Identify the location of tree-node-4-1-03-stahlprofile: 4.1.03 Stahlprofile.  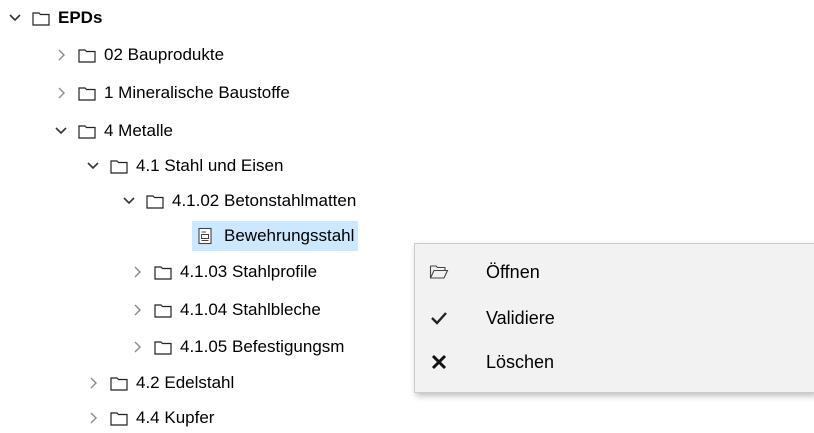
(222, 272).